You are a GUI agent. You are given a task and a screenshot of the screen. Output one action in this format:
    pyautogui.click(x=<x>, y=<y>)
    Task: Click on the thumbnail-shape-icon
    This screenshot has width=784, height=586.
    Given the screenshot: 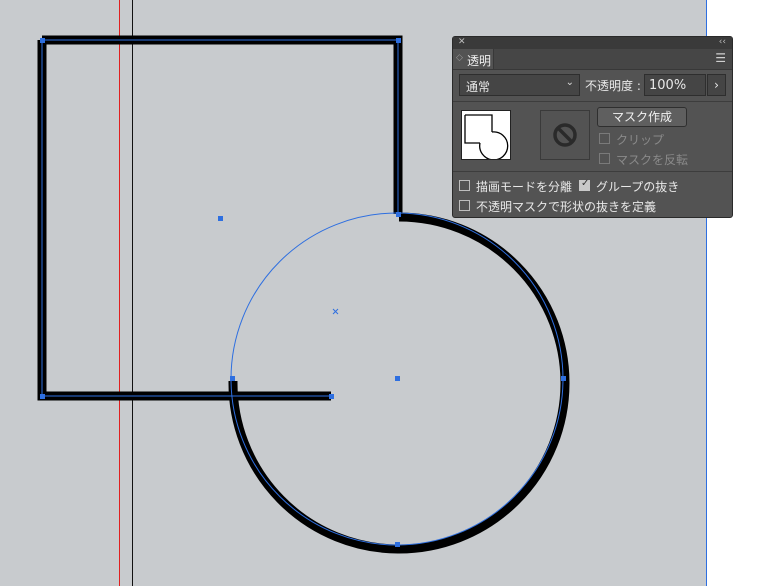 What is the action you would take?
    pyautogui.click(x=486, y=137)
    